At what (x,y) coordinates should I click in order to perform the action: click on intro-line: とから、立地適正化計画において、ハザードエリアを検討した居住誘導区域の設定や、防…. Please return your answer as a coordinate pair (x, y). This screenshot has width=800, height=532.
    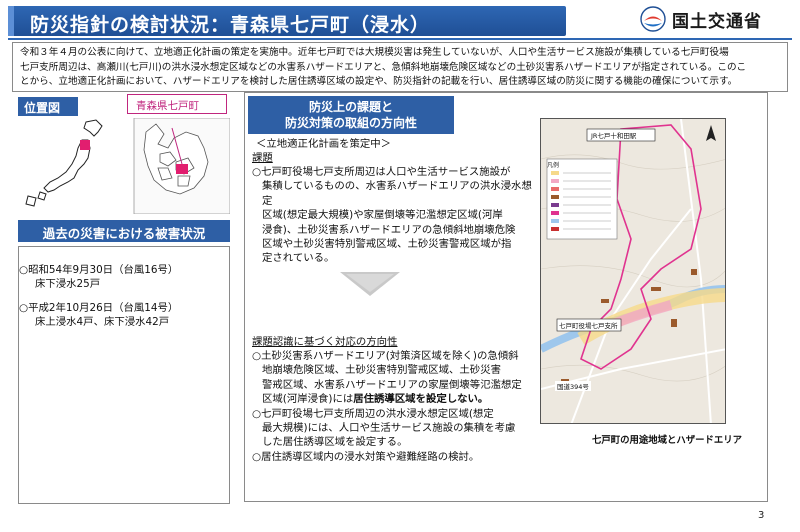
    Looking at the image, I should click on (379, 81).